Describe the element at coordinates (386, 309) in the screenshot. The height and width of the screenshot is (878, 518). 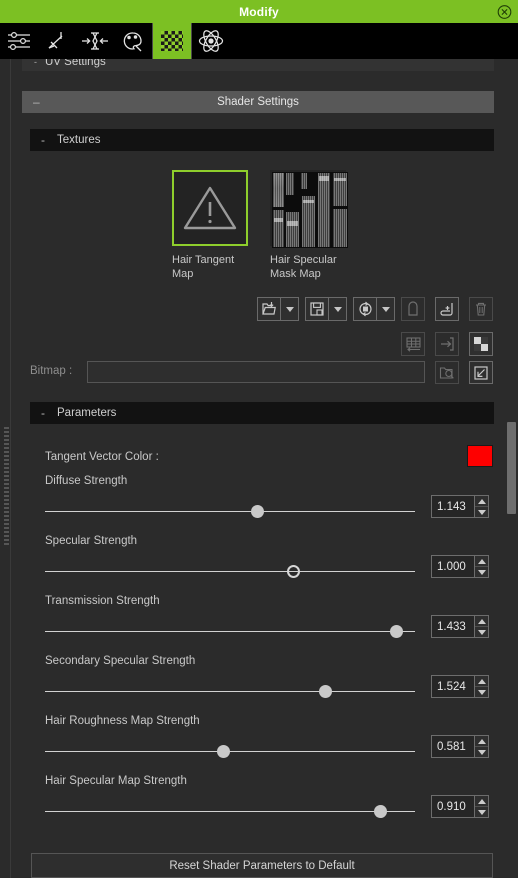
I see `refresh-texture-dropdown` at that location.